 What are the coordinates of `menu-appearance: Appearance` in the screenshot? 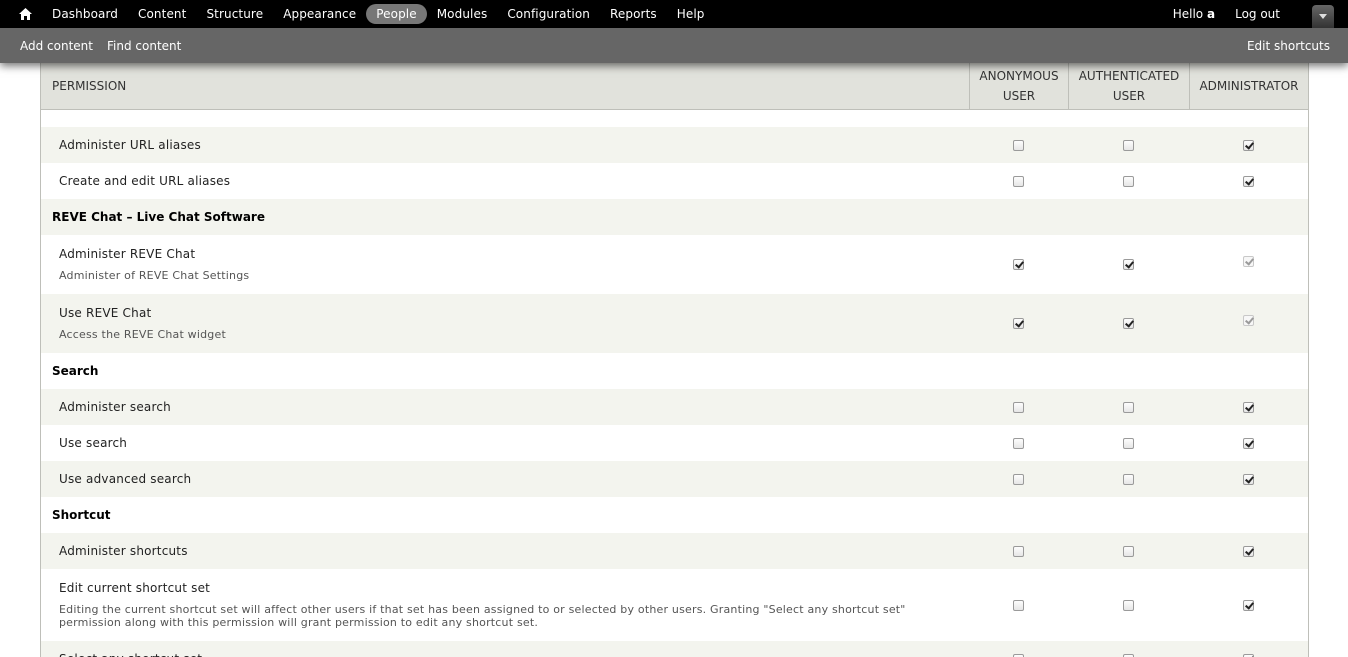 It's located at (319, 14).